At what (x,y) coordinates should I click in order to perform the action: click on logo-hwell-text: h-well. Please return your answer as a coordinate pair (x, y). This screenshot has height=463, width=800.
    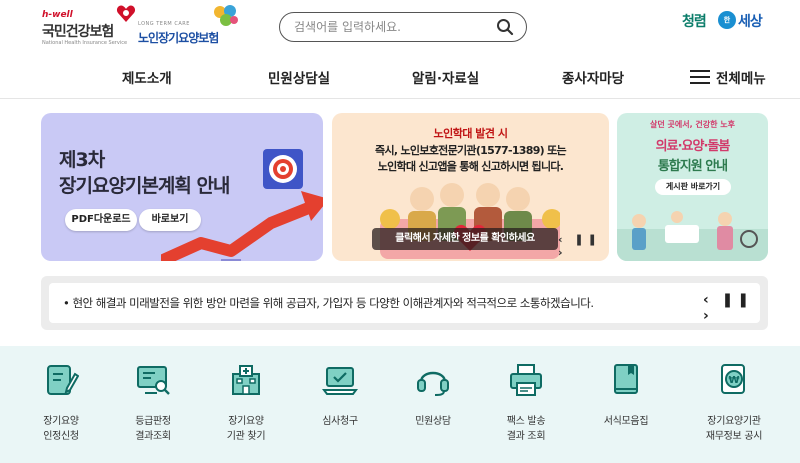
    Looking at the image, I should click on (57, 15).